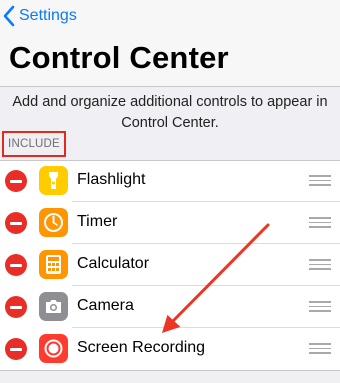  I want to click on flashlight-icon, so click(53, 180).